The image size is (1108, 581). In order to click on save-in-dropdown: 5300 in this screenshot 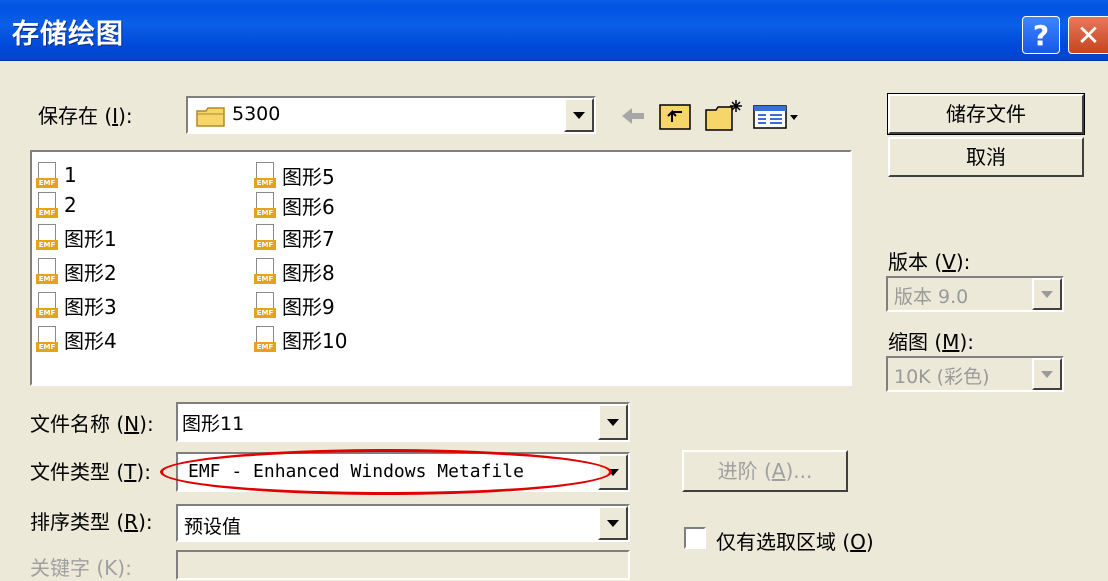, I will do `click(391, 115)`.